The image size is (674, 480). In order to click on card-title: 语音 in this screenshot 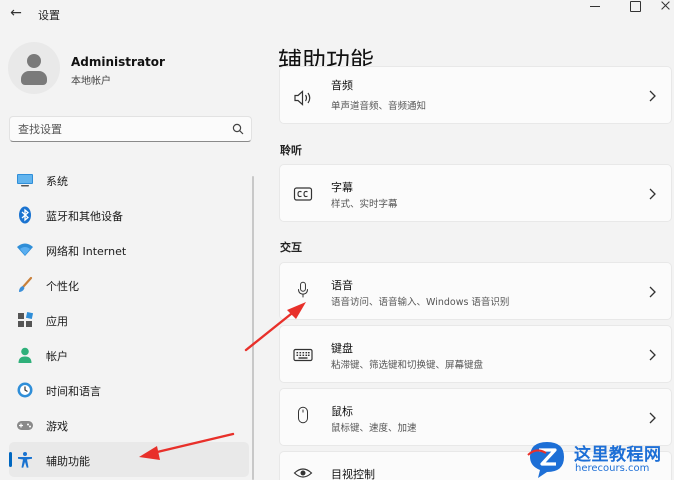, I will do `click(342, 285)`.